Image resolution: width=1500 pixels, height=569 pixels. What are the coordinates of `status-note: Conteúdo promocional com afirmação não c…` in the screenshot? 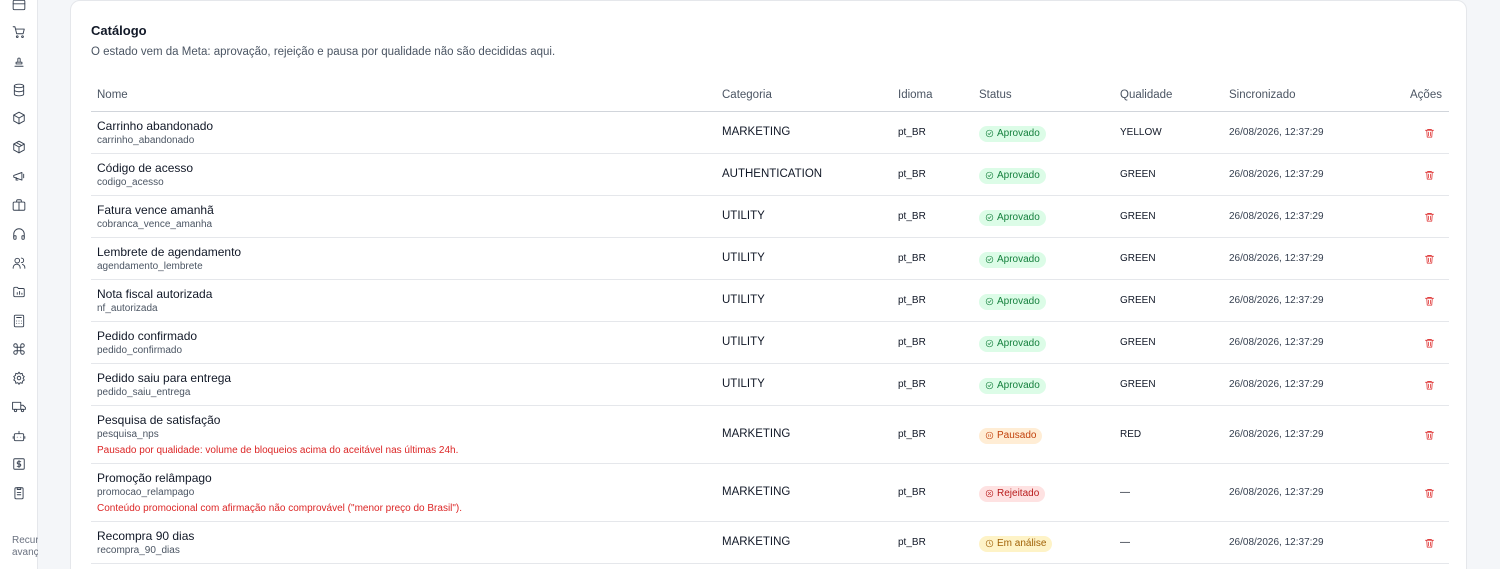 It's located at (280, 508).